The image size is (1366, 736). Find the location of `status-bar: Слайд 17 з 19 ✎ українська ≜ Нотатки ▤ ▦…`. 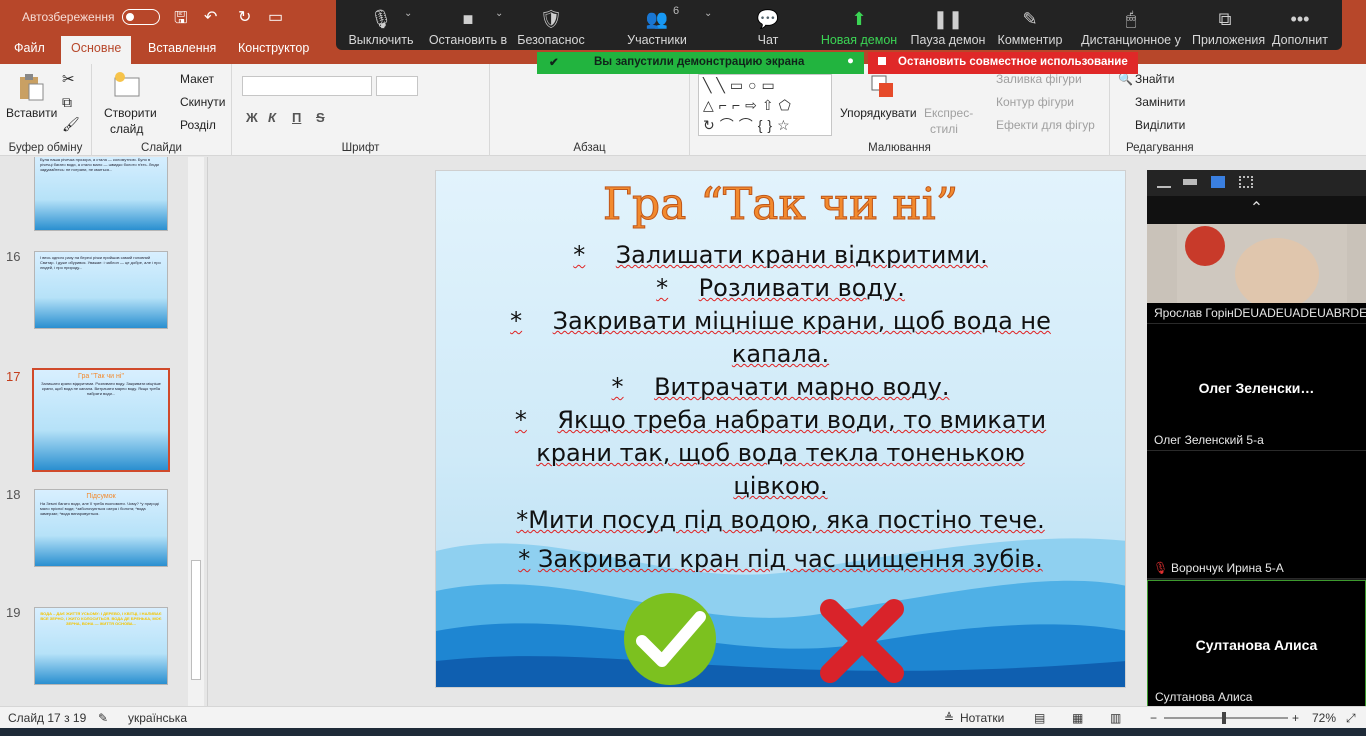

status-bar: Слайд 17 з 19 ✎ українська ≜ Нотатки ▤ ▦… is located at coordinates (683, 717).